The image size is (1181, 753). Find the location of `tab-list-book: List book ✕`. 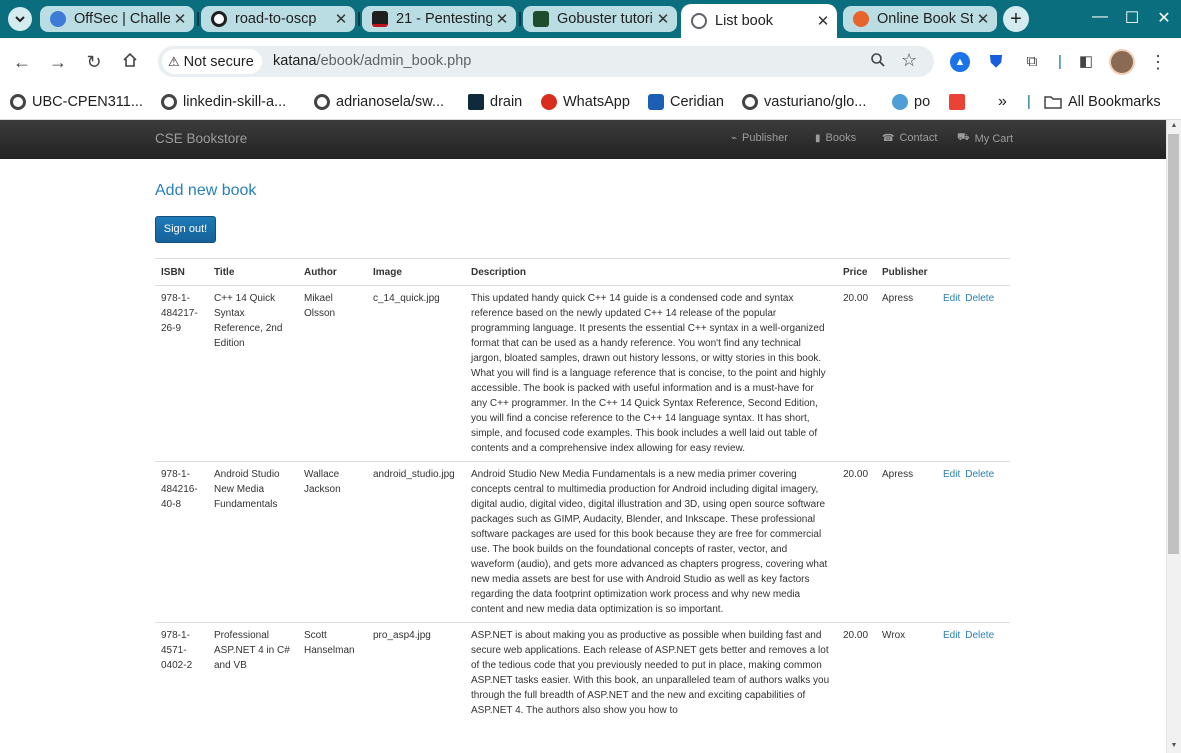

tab-list-book: List book ✕ is located at coordinates (759, 21).